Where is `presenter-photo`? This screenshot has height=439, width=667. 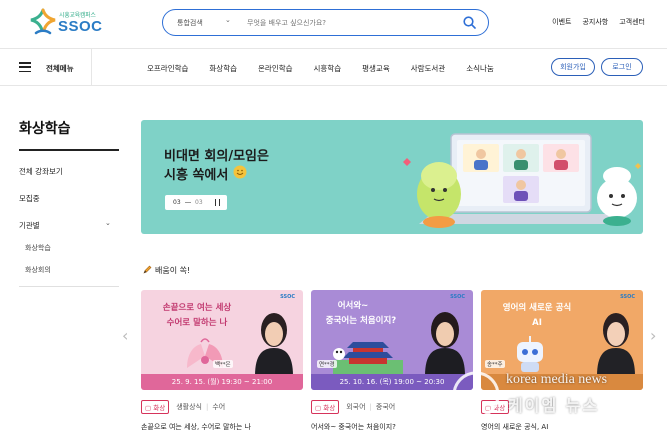
presenter-photo is located at coordinates (274, 344).